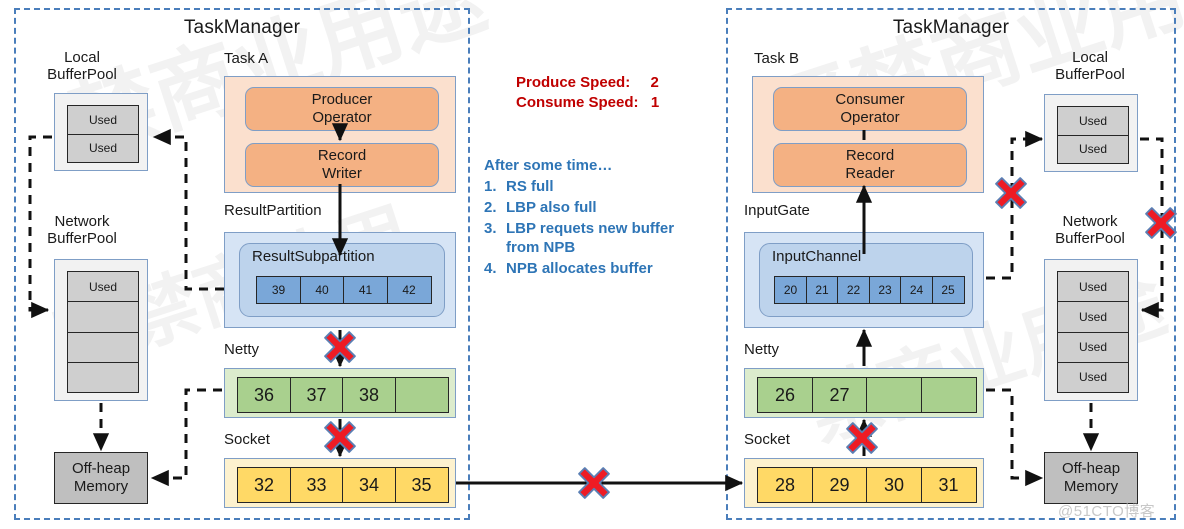 Image resolution: width=1184 pixels, height=529 pixels. Describe the element at coordinates (870, 117) in the screenshot. I see `right-consumer-operator-line2: Operator` at that location.